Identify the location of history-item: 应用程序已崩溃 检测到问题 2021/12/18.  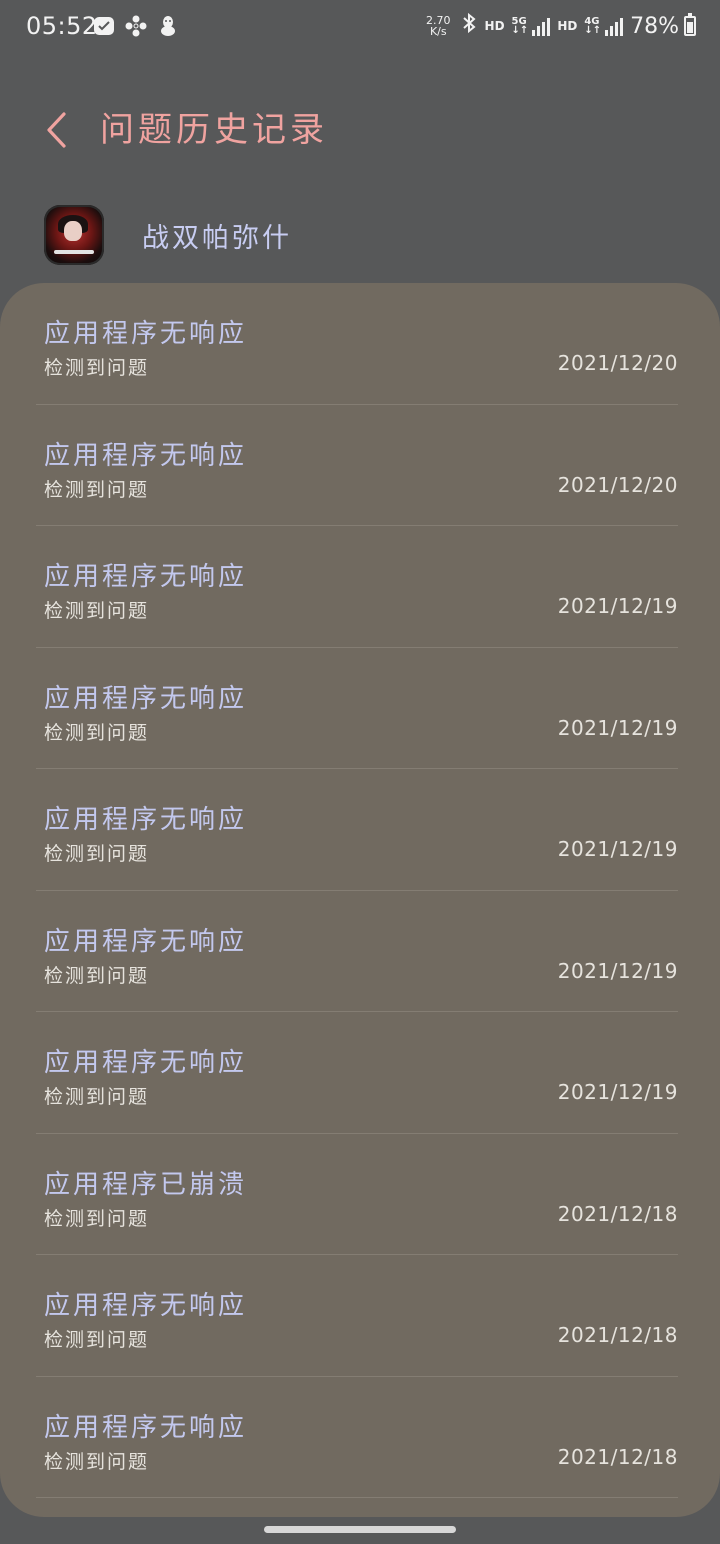
(357, 1193).